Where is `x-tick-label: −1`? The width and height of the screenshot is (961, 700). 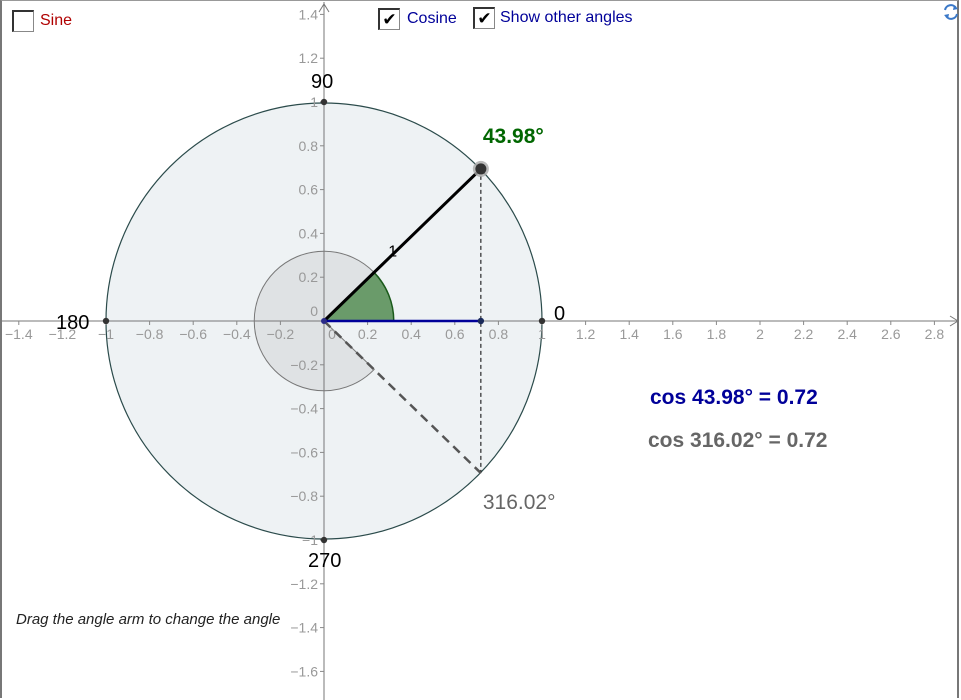 x-tick-label: −1 is located at coordinates (106, 334).